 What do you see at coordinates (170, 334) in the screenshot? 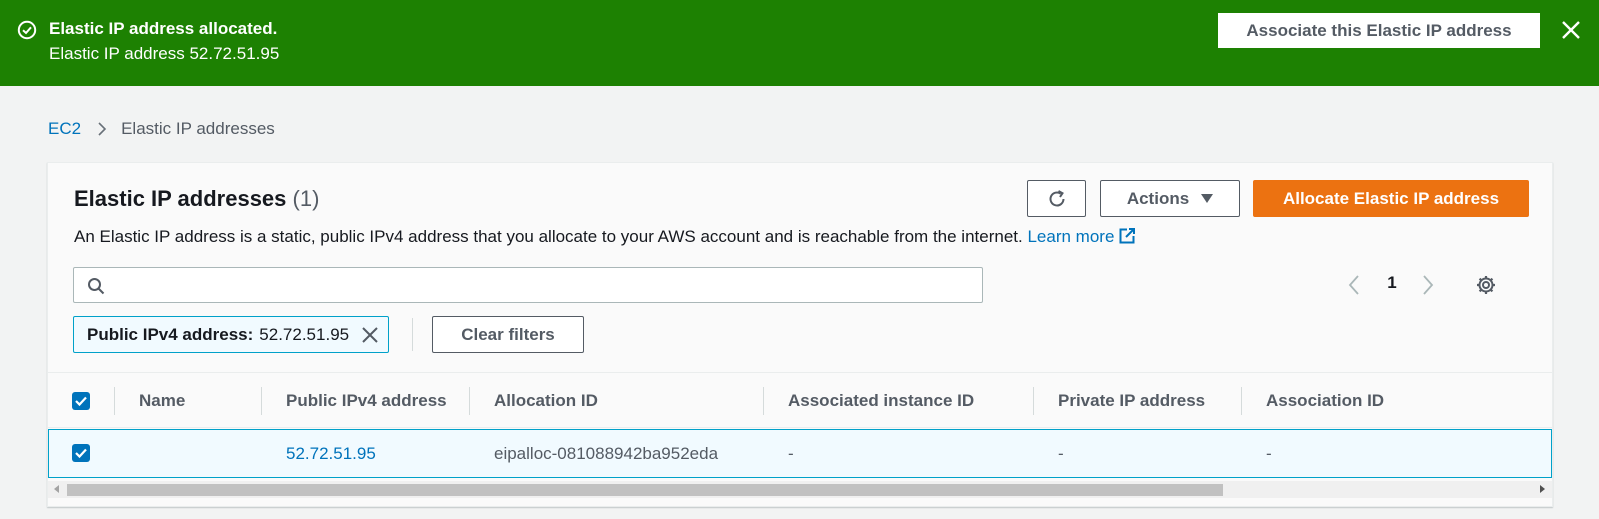
I see `filter-key: Public IPv4 address:` at bounding box center [170, 334].